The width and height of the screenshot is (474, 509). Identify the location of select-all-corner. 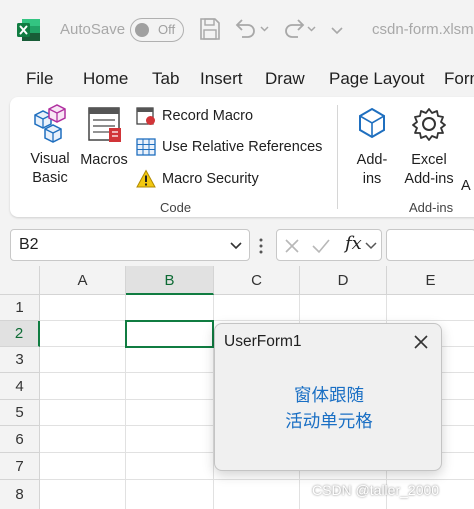
(20, 280).